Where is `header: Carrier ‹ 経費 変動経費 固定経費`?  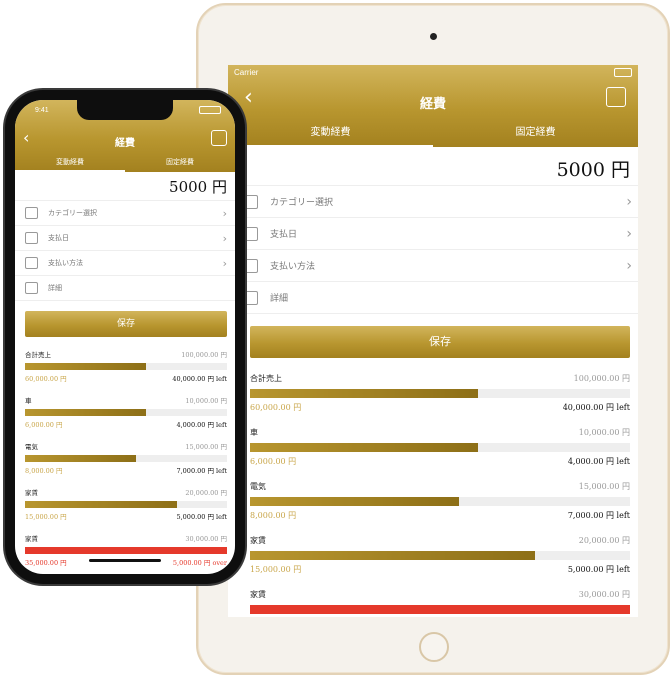
header: Carrier ‹ 経費 変動経費 固定経費 is located at coordinates (433, 106).